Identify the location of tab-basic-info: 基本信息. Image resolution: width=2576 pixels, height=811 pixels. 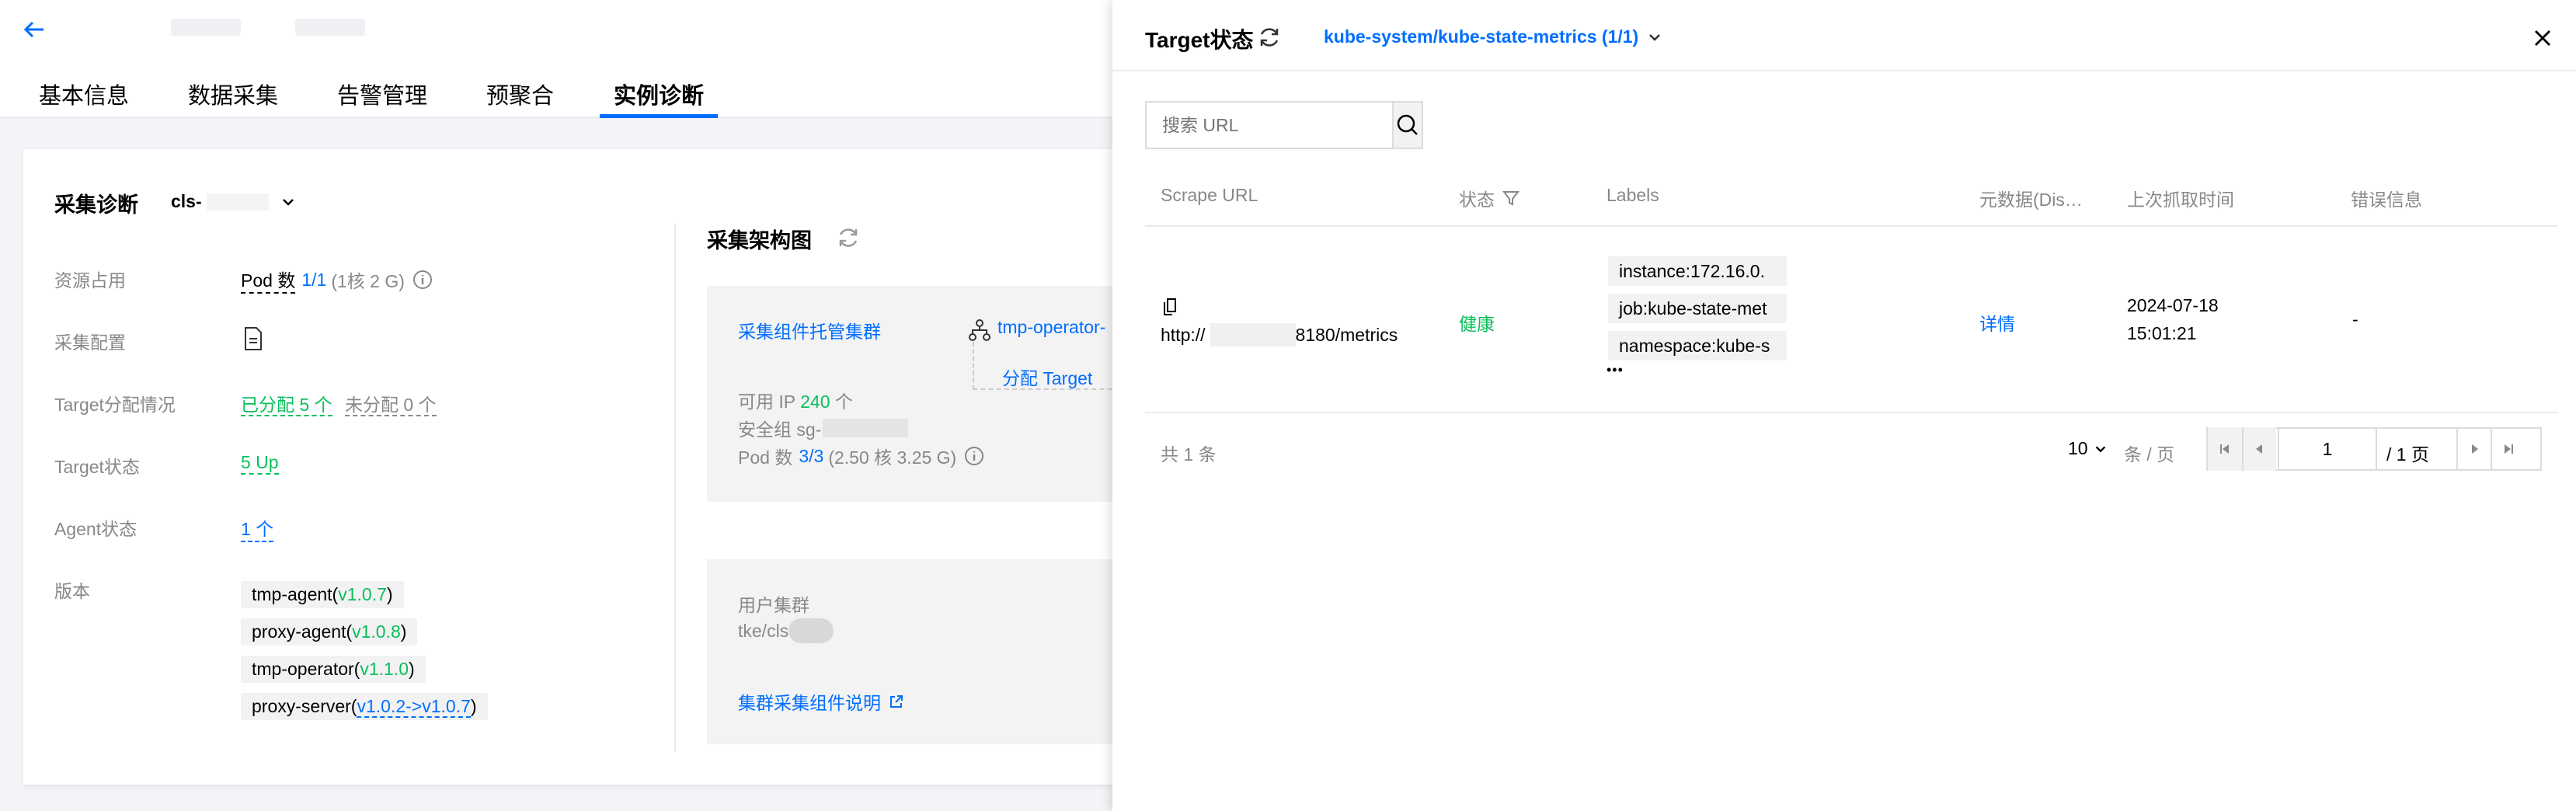
(84, 98).